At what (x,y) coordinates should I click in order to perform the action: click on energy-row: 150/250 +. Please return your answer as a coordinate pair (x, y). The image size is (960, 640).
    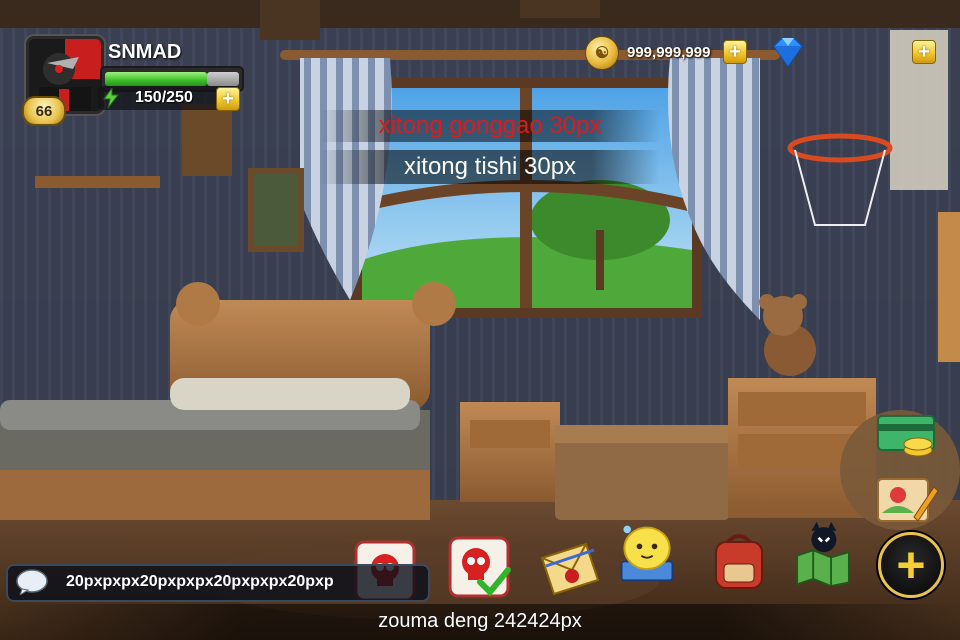
    Looking at the image, I should click on (169, 98).